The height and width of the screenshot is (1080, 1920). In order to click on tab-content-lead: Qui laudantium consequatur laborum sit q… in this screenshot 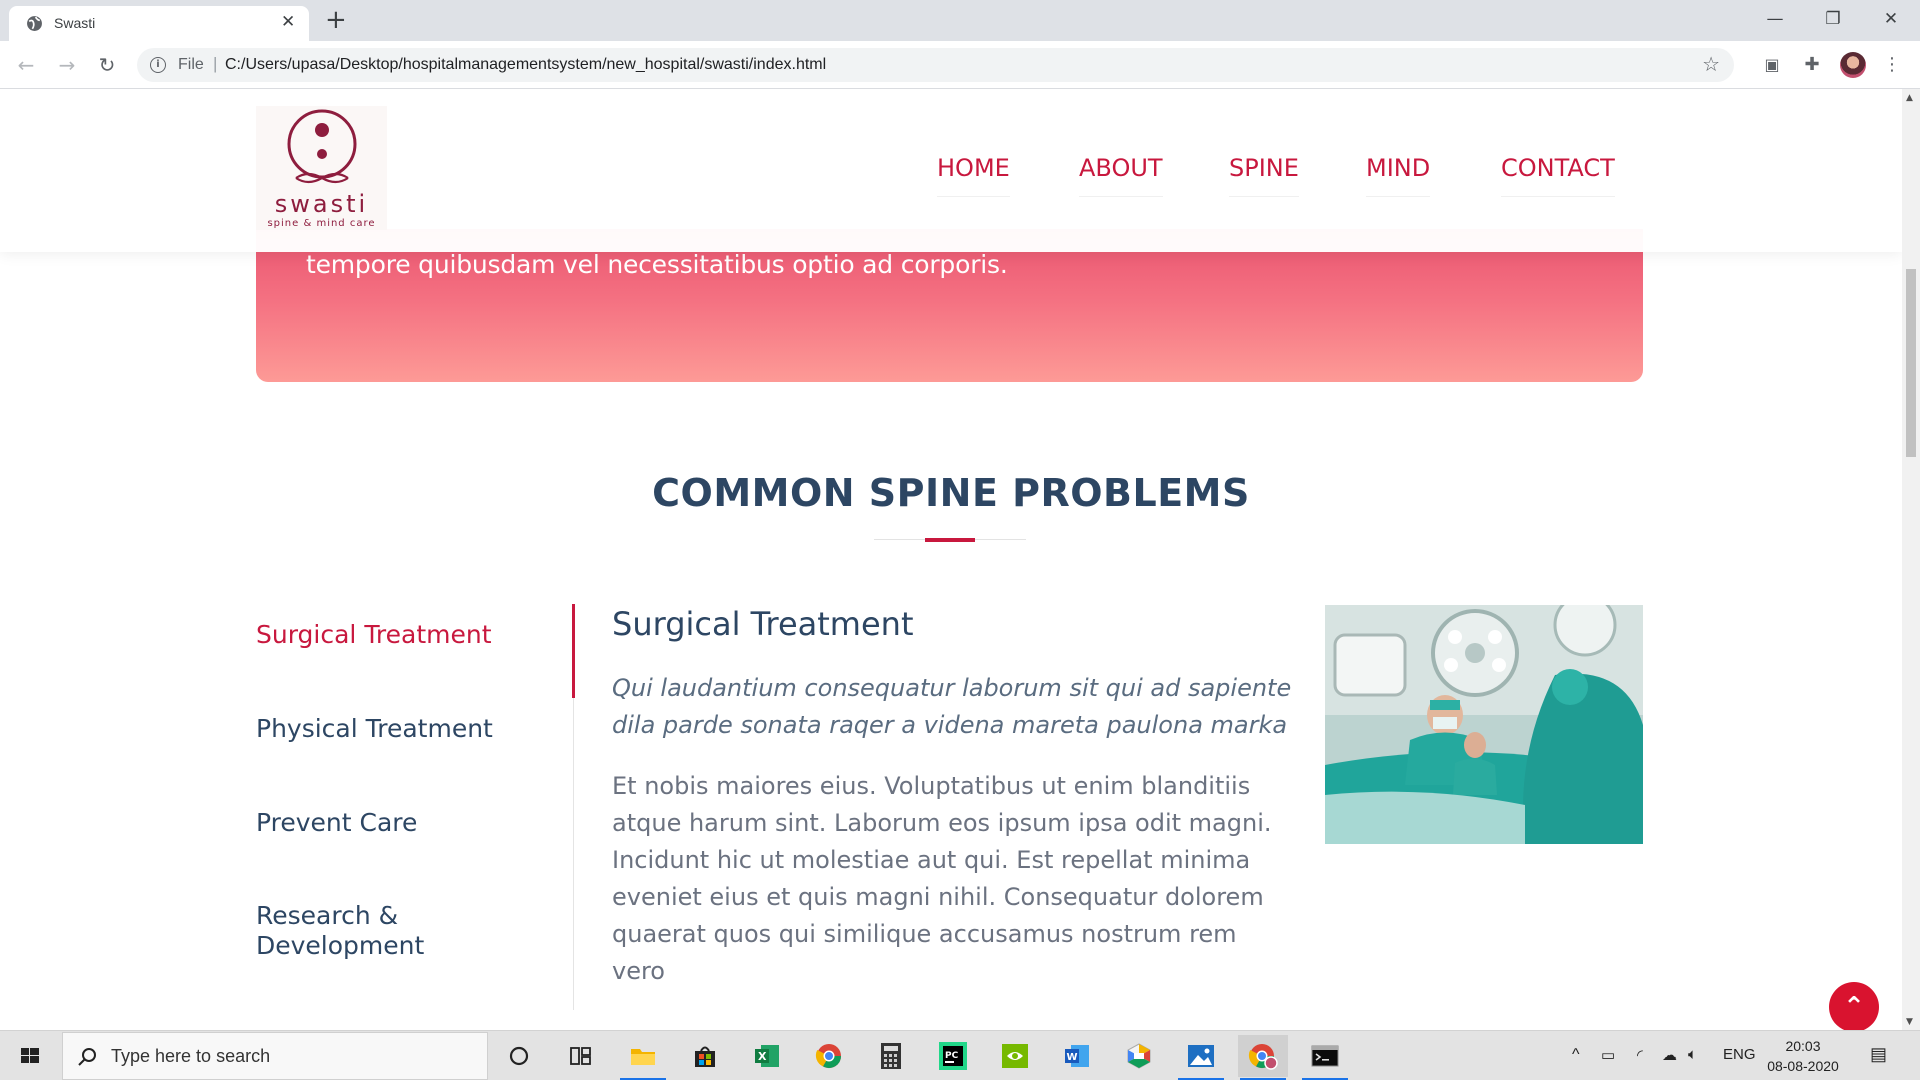, I will do `click(952, 706)`.